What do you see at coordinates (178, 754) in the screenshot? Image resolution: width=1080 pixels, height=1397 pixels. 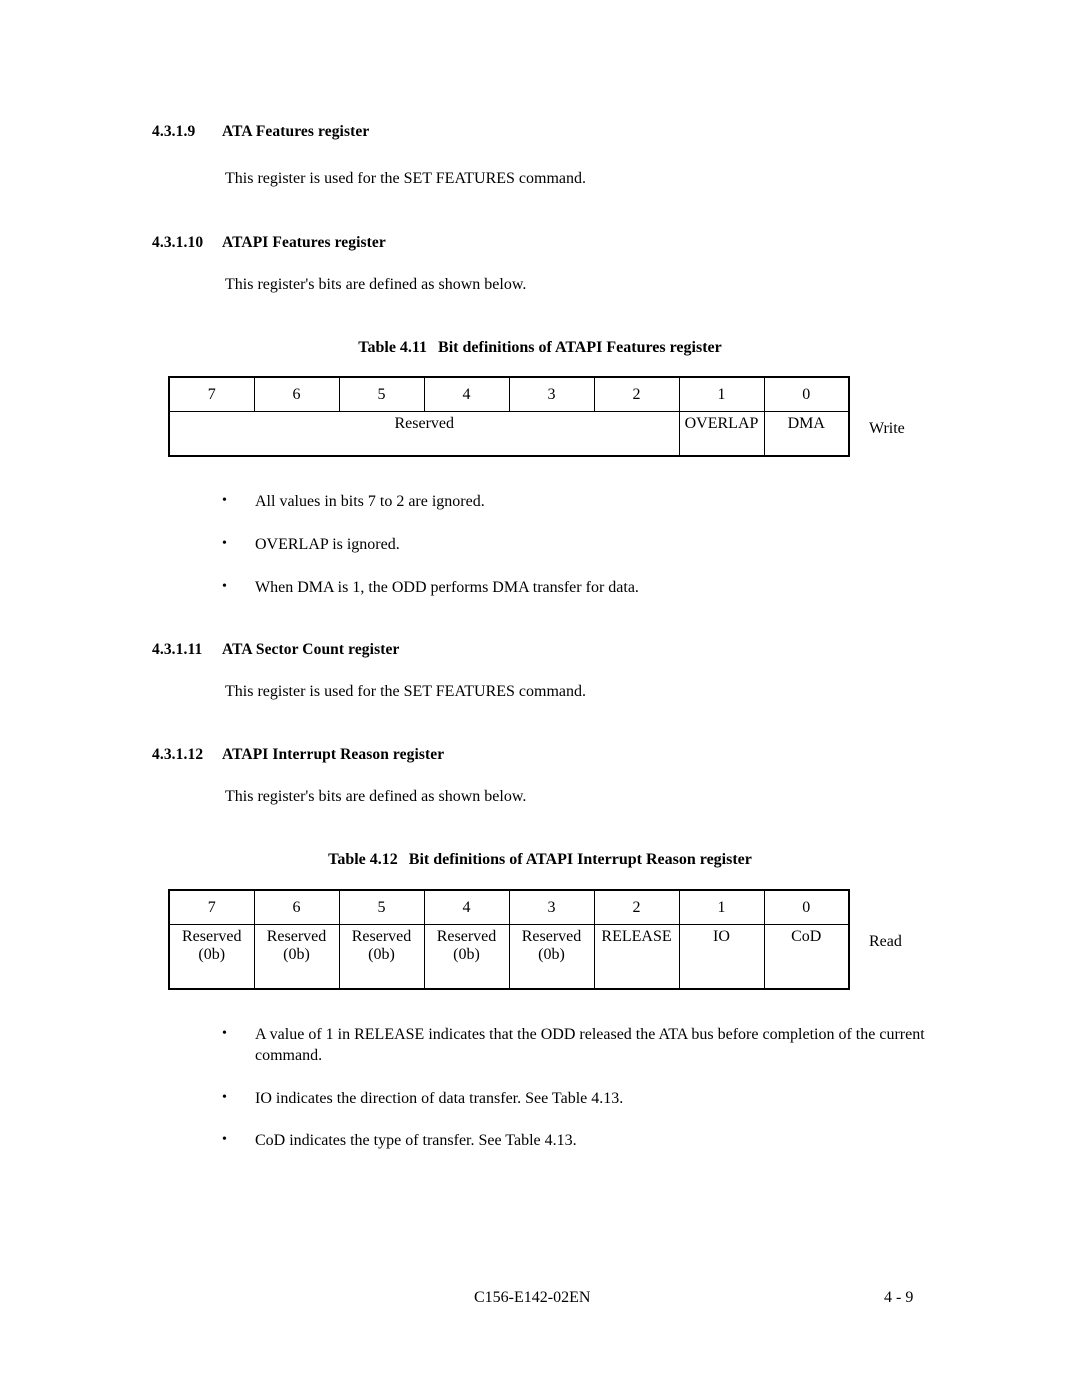 I see `section-number: 4.3.1.12` at bounding box center [178, 754].